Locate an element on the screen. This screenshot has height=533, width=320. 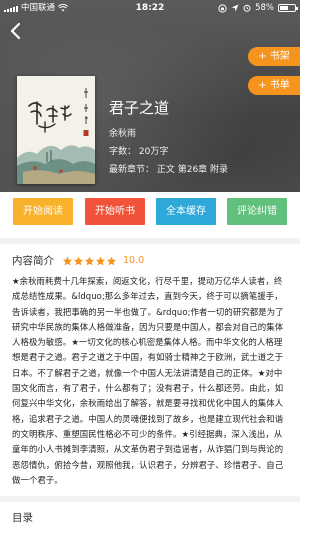
rating-score: 10.0 is located at coordinates (134, 260).